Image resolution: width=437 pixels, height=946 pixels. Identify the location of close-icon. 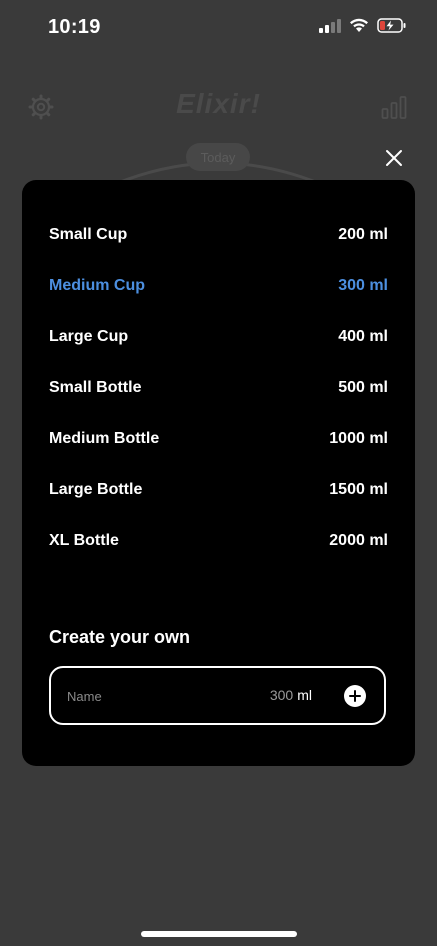
(394, 158).